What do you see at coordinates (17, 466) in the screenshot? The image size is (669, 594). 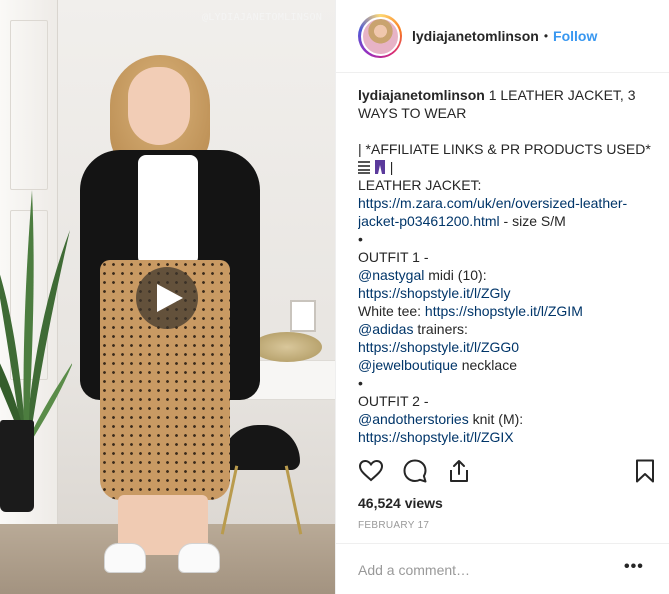 I see `photo-pot` at bounding box center [17, 466].